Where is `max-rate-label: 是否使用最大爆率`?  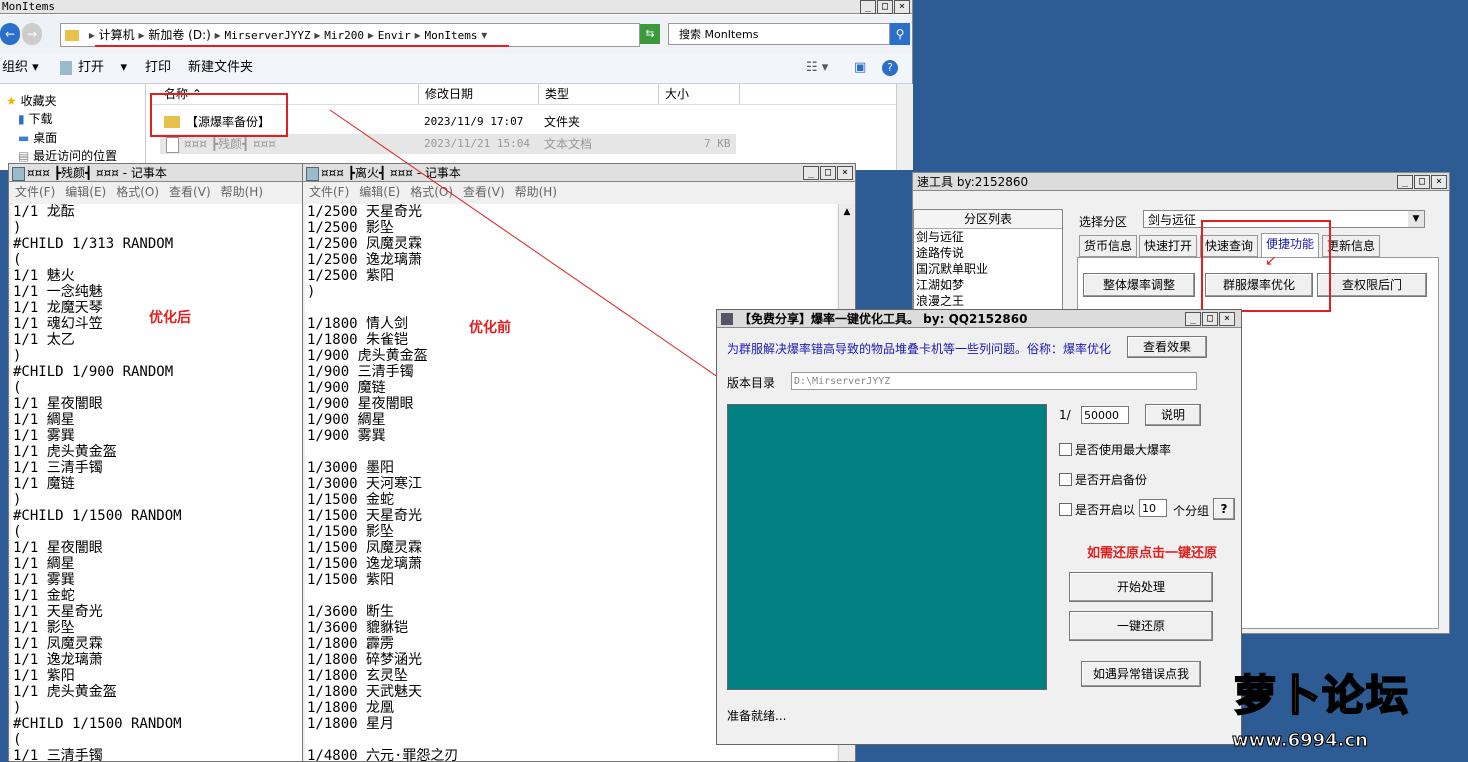 max-rate-label: 是否使用最大爆率 is located at coordinates (1123, 450).